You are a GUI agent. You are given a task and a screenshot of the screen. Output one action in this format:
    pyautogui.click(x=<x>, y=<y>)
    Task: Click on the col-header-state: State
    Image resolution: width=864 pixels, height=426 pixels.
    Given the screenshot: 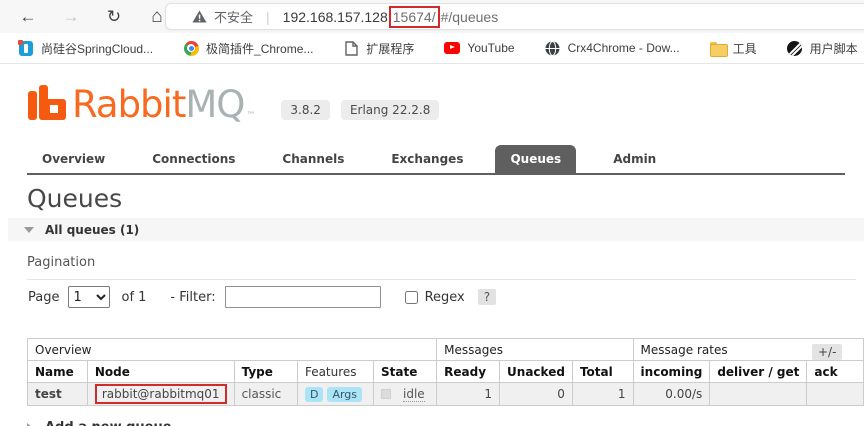 What is the action you would take?
    pyautogui.click(x=405, y=371)
    